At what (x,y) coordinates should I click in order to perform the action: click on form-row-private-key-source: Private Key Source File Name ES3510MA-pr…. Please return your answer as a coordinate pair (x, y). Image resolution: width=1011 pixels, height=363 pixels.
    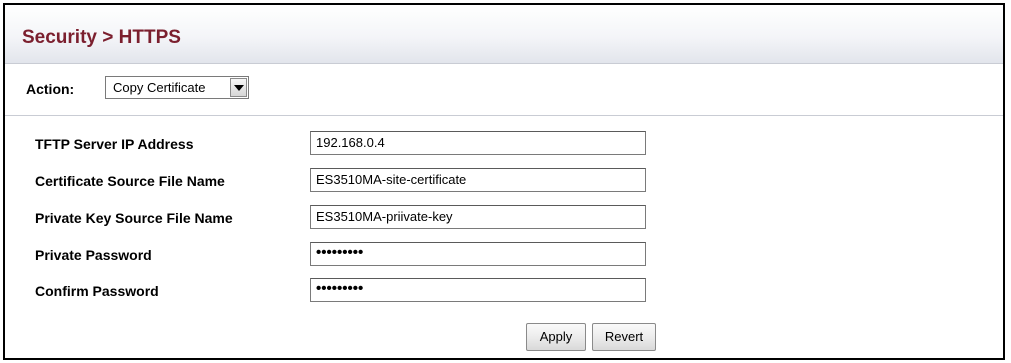
    Looking at the image, I should click on (504, 218).